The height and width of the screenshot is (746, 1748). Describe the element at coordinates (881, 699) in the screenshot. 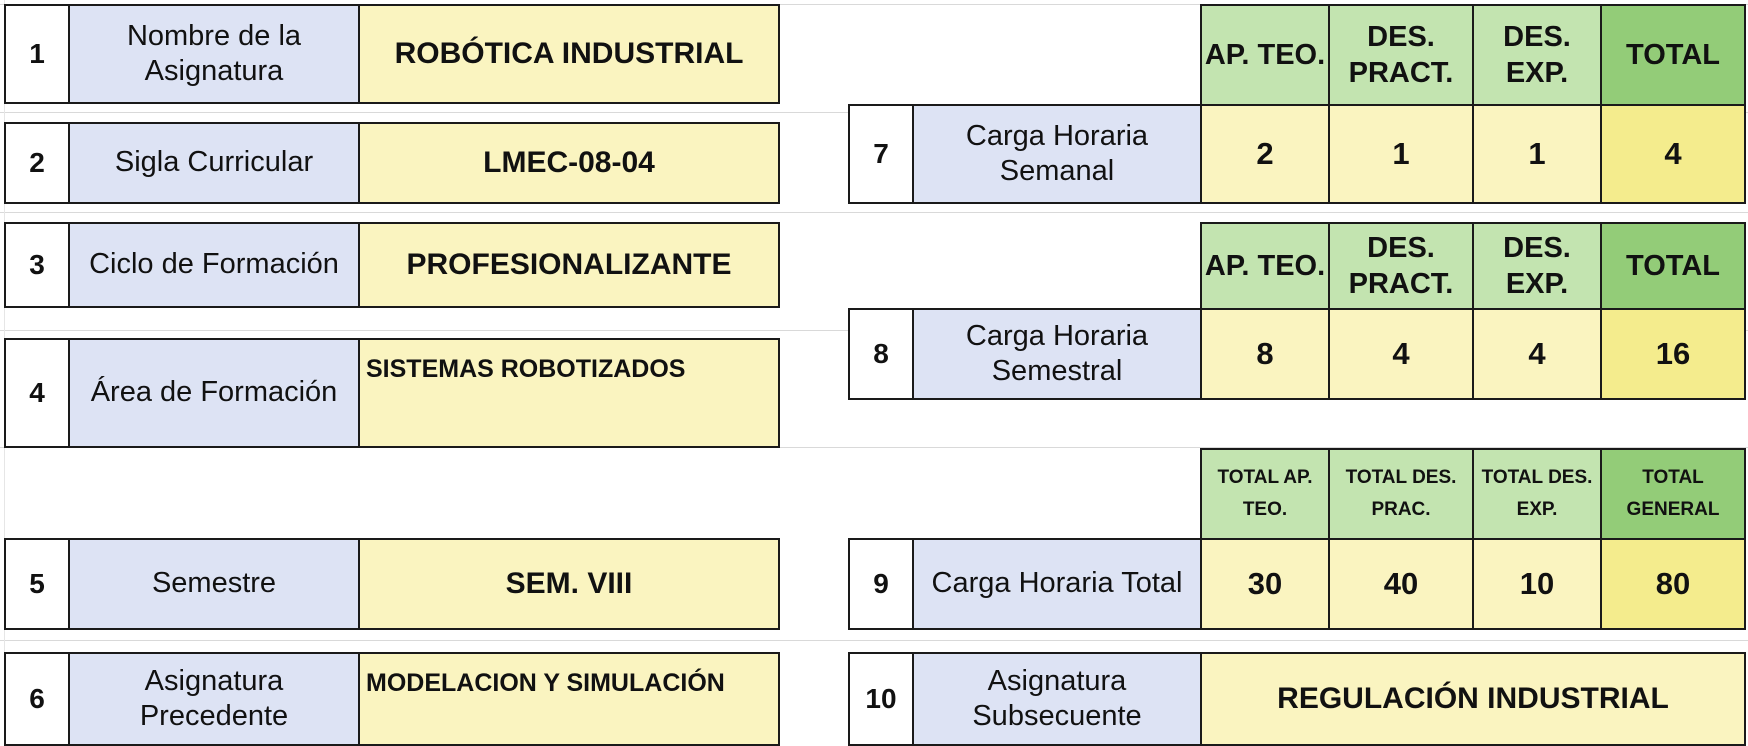

I see `row-number-10: 10` at that location.